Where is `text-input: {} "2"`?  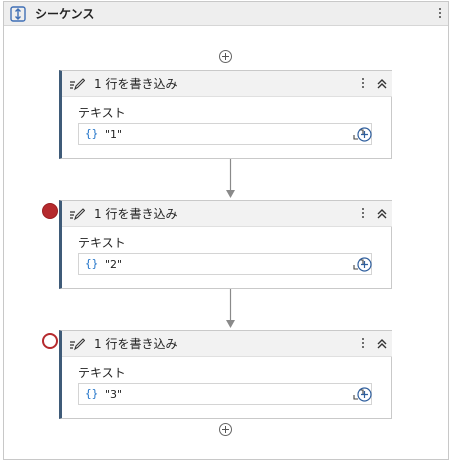 text-input: {} "2" is located at coordinates (225, 264).